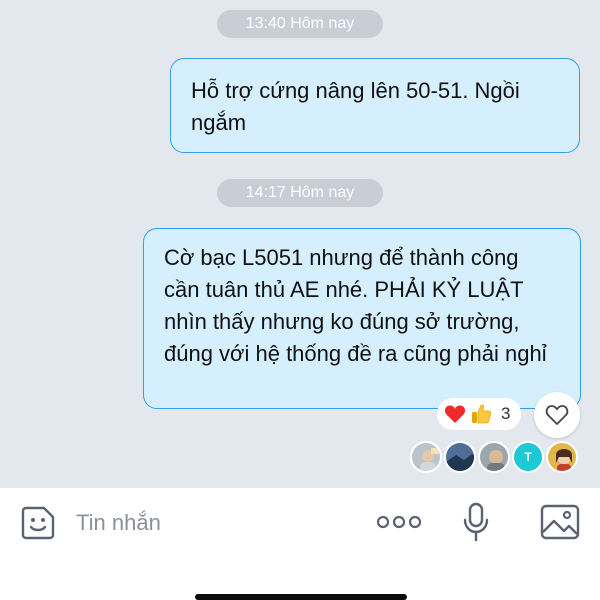 The height and width of the screenshot is (600, 600). I want to click on avatar-initial: T, so click(528, 457).